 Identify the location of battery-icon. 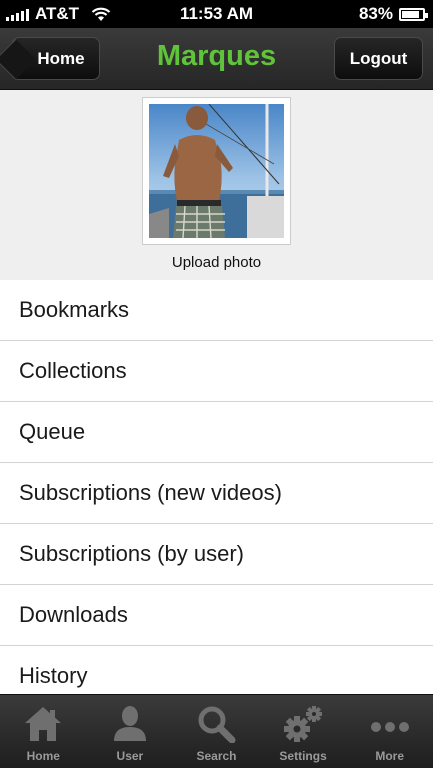
(413, 14).